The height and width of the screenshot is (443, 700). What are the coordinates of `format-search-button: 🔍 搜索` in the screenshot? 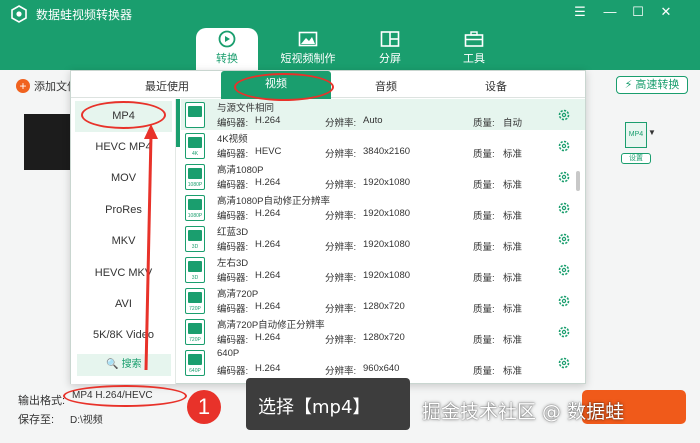 It's located at (124, 365).